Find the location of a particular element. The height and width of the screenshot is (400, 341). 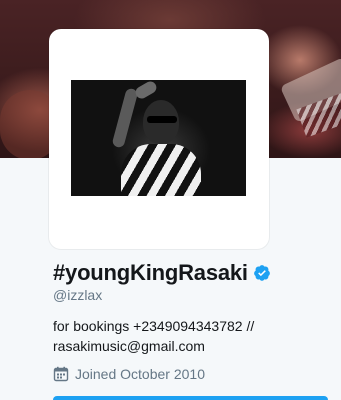

joined-text: Joined October 2010 is located at coordinates (140, 374).